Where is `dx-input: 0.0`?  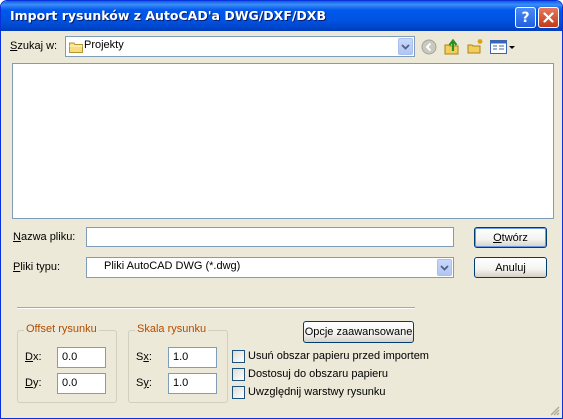 dx-input: 0.0 is located at coordinates (81, 357).